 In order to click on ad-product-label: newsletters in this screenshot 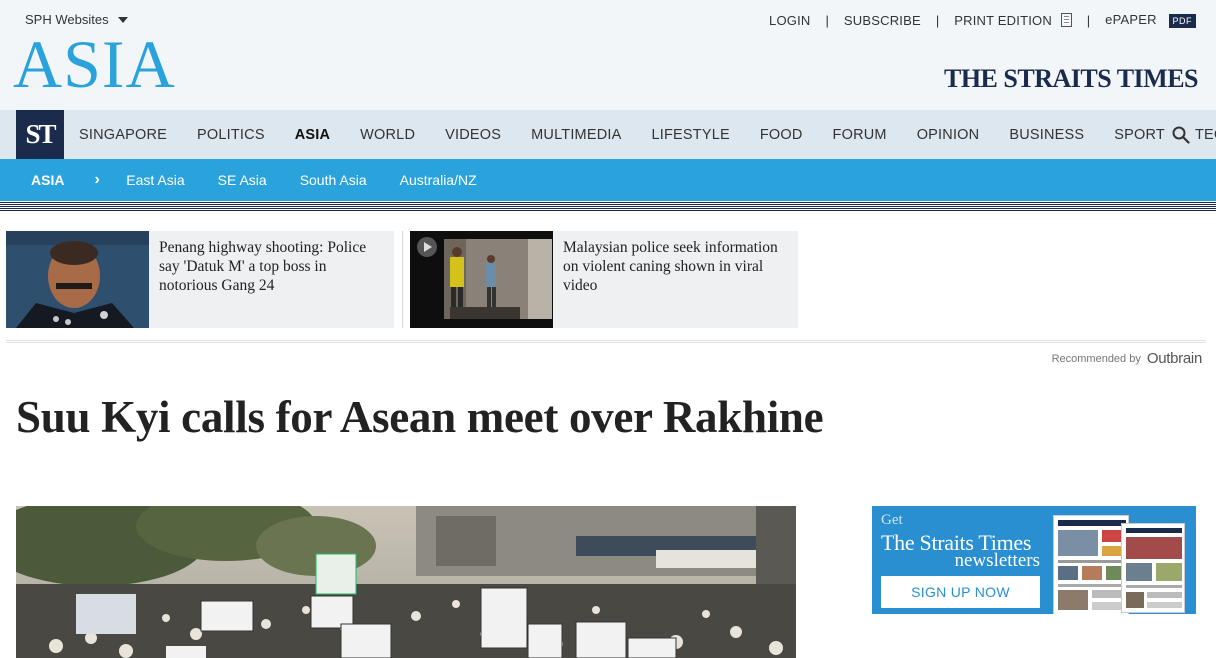, I will do `click(997, 560)`.